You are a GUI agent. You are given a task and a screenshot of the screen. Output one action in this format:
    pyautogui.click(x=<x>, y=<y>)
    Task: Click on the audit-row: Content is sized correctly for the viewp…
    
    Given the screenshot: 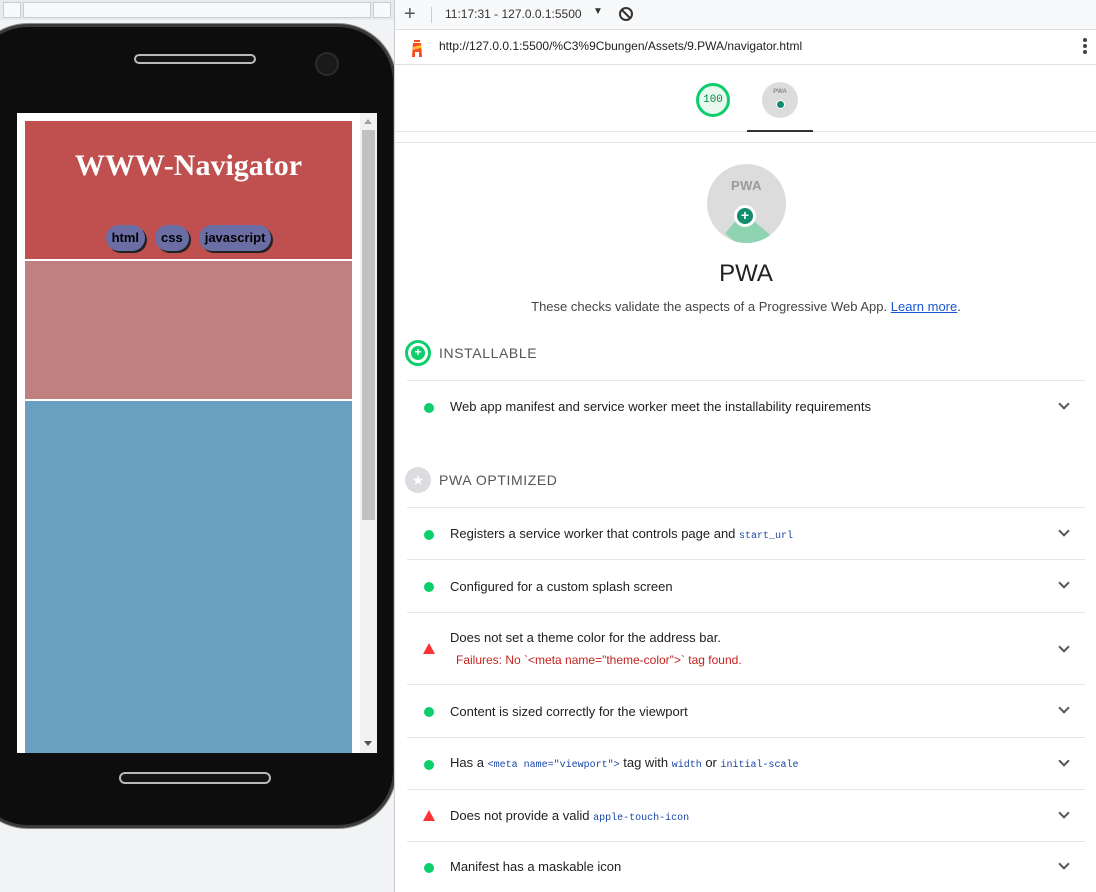 What is the action you would take?
    pyautogui.click(x=746, y=710)
    